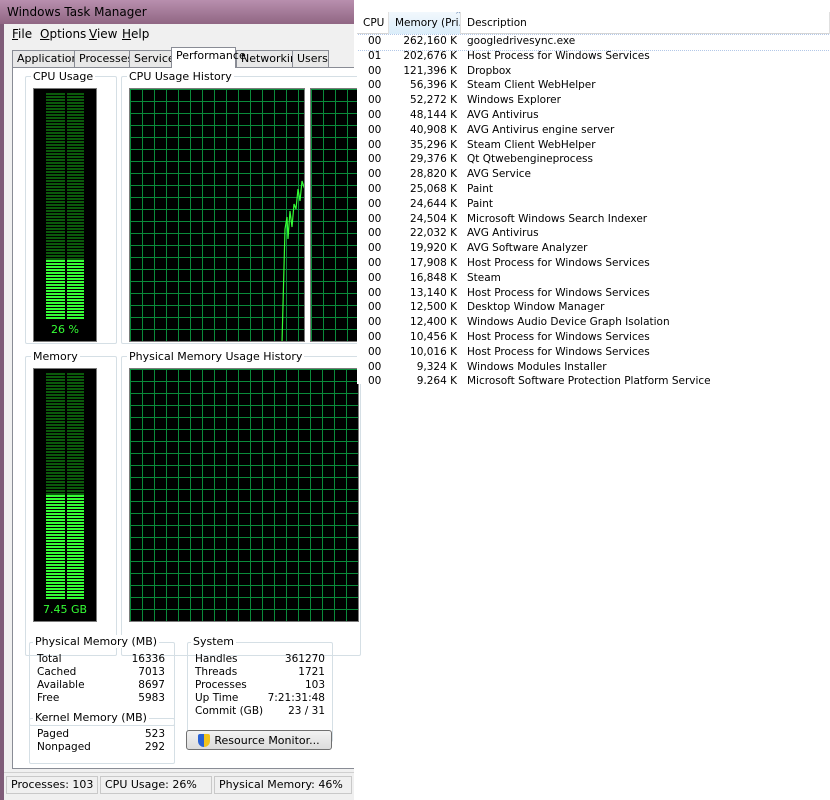 The height and width of the screenshot is (800, 830). I want to click on process-memory: 52,272 K, so click(433, 100).